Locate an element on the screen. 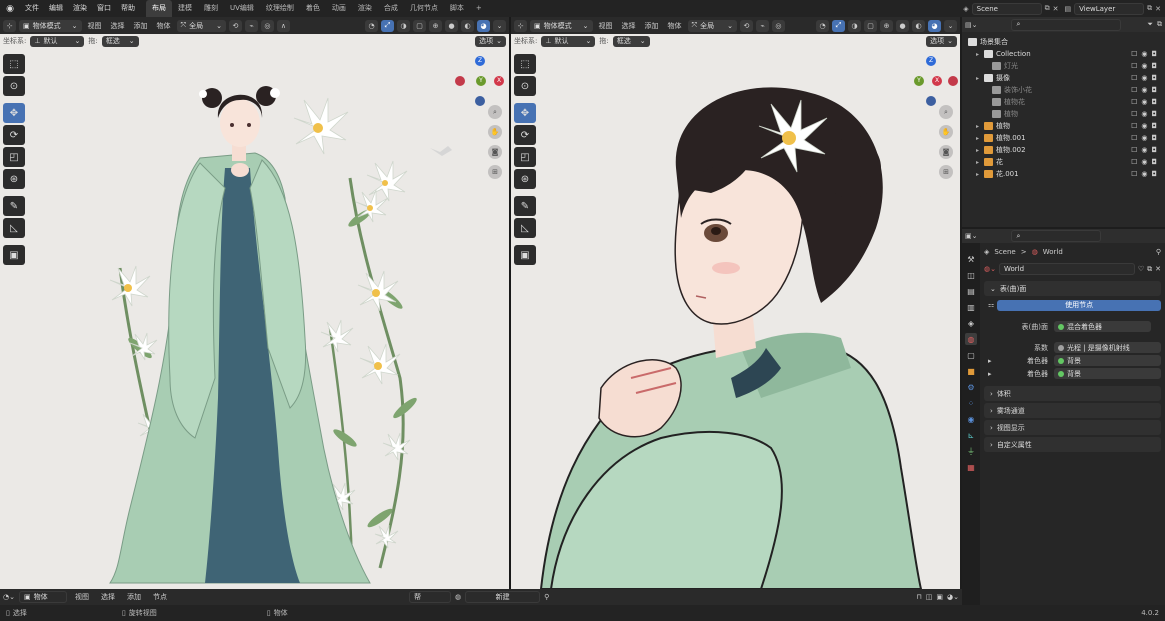 This screenshot has width=1165, height=621. shading-rendered-icon: ◕ is located at coordinates (483, 25).